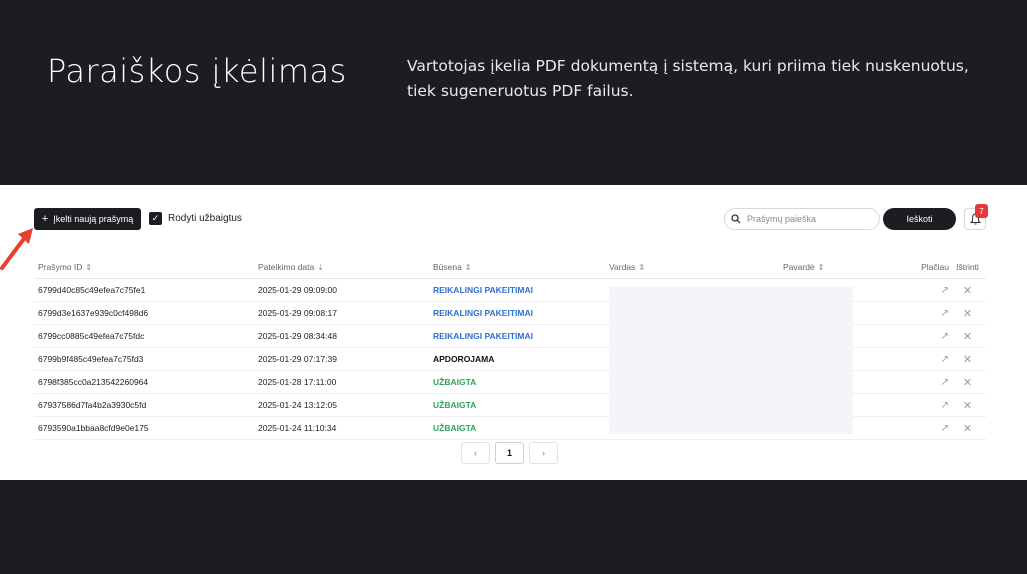 The height and width of the screenshot is (574, 1027). What do you see at coordinates (91, 359) in the screenshot?
I see `request-id: 6799b9f485c49efea7c75fd3` at bounding box center [91, 359].